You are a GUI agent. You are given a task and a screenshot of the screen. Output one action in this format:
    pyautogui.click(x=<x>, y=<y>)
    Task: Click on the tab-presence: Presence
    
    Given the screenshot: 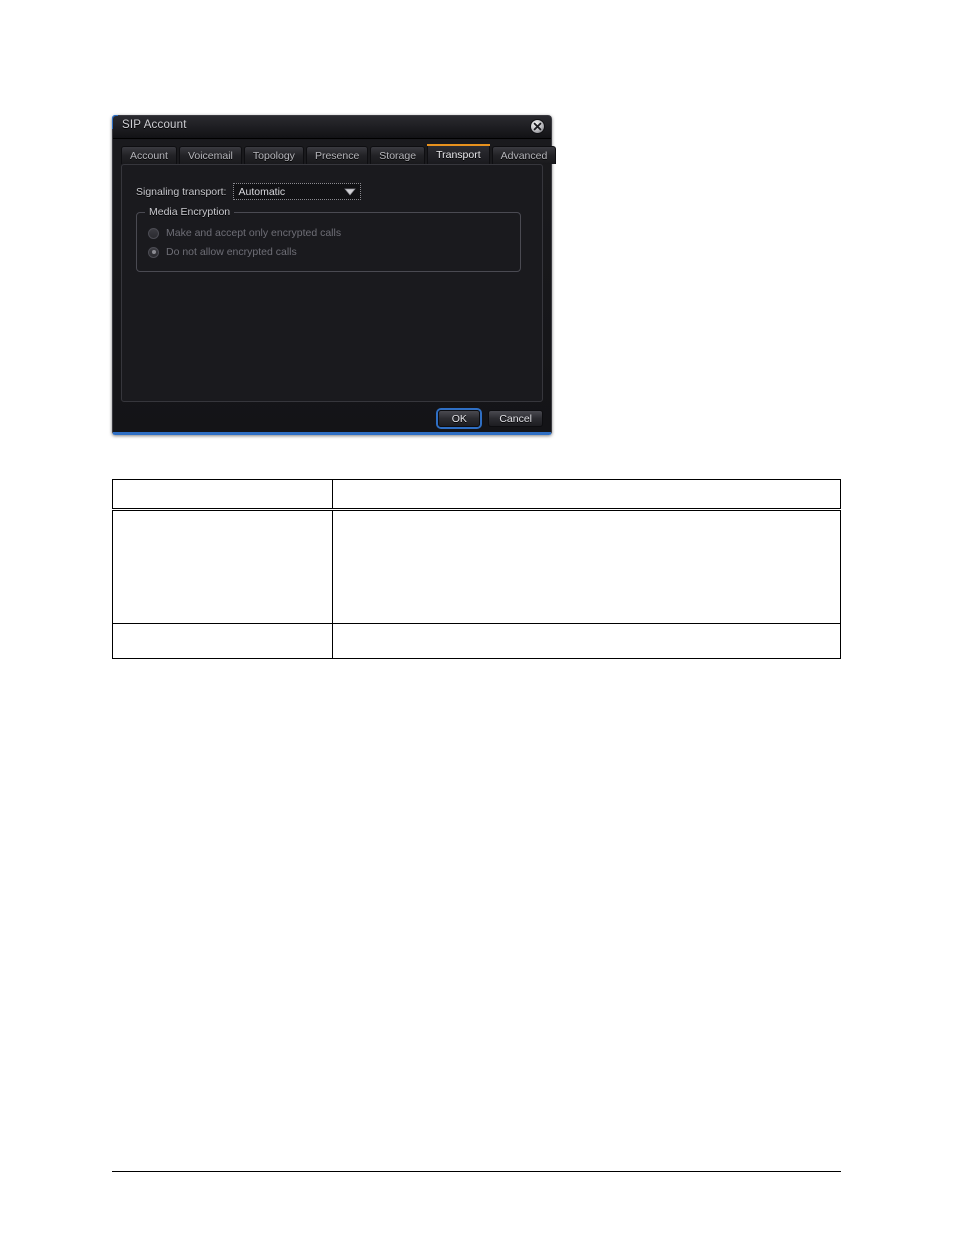 What is the action you would take?
    pyautogui.click(x=337, y=155)
    